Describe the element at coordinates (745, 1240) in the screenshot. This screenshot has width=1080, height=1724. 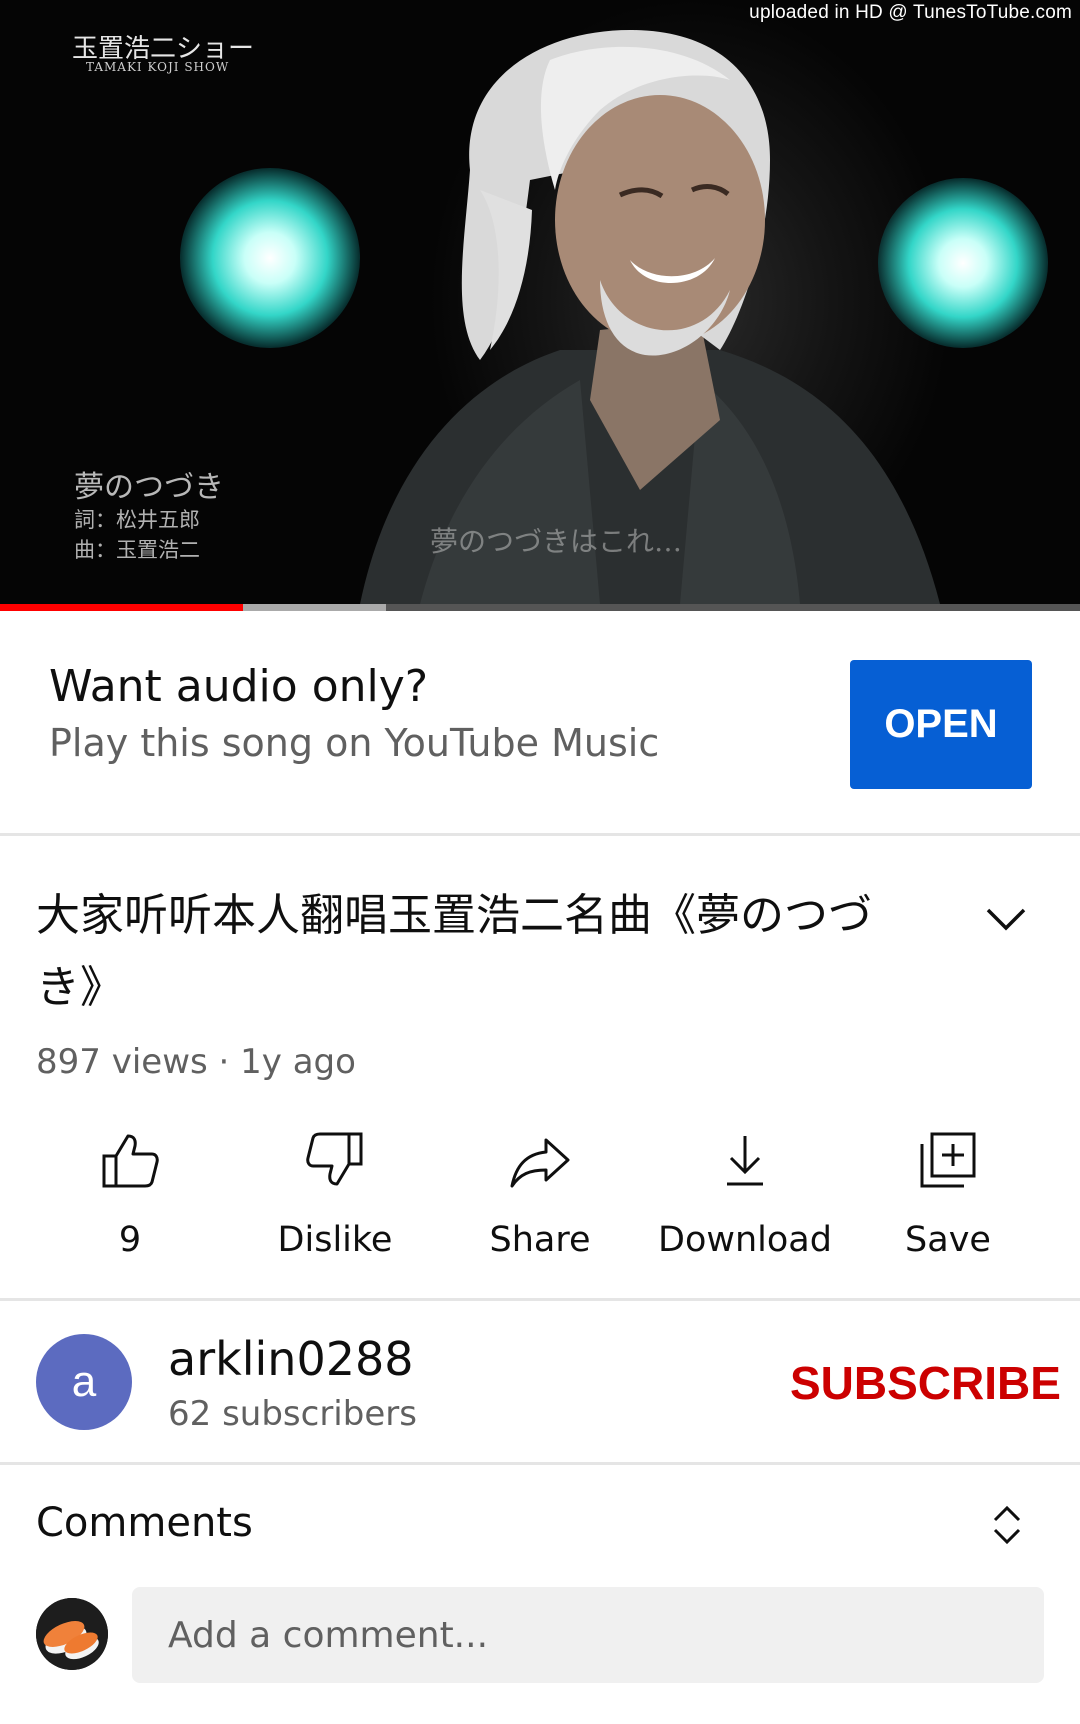
I see `download-label: Download` at that location.